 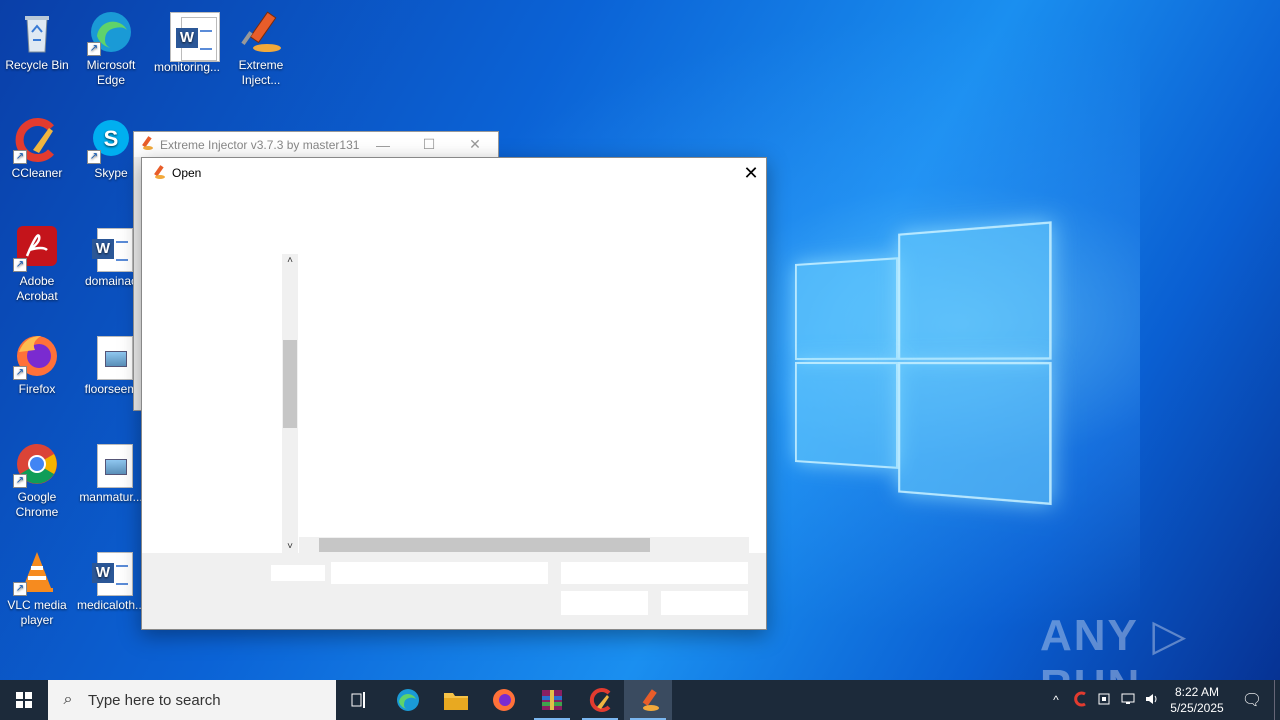 I want to click on dialog-close-button: ✕, so click(x=751, y=173).